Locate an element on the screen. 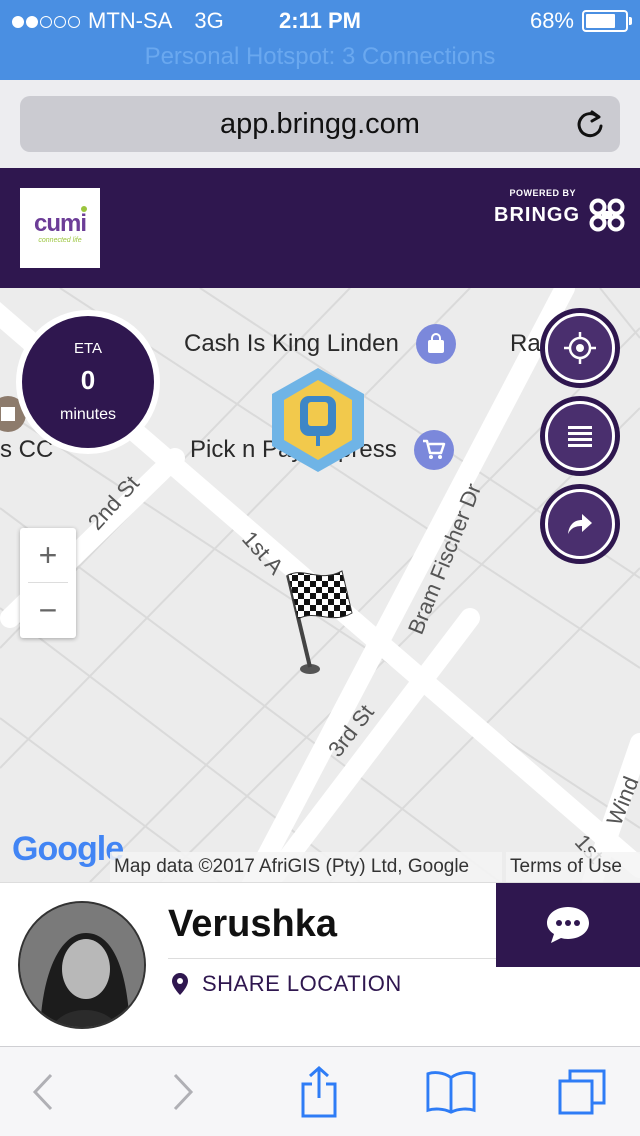  divider is located at coordinates (333, 958).